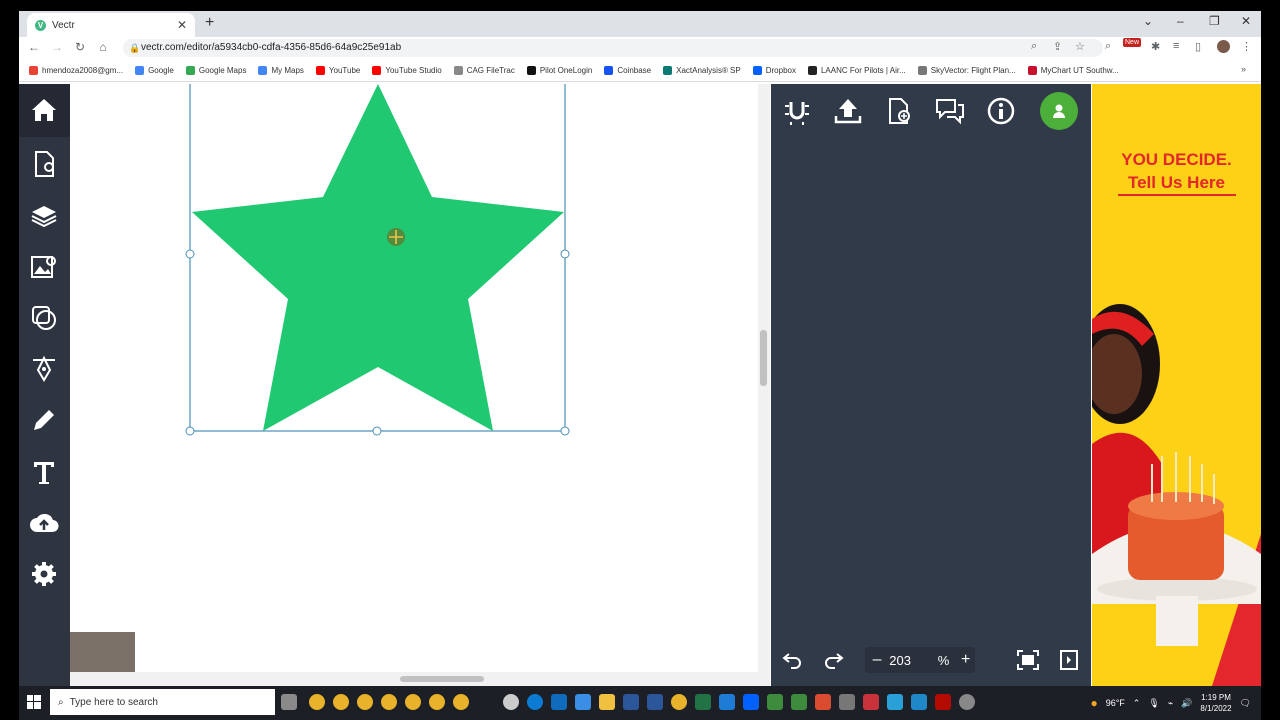 Image resolution: width=1280 pixels, height=720 pixels. Describe the element at coordinates (950, 111) in the screenshot. I see `comments-icon` at that location.